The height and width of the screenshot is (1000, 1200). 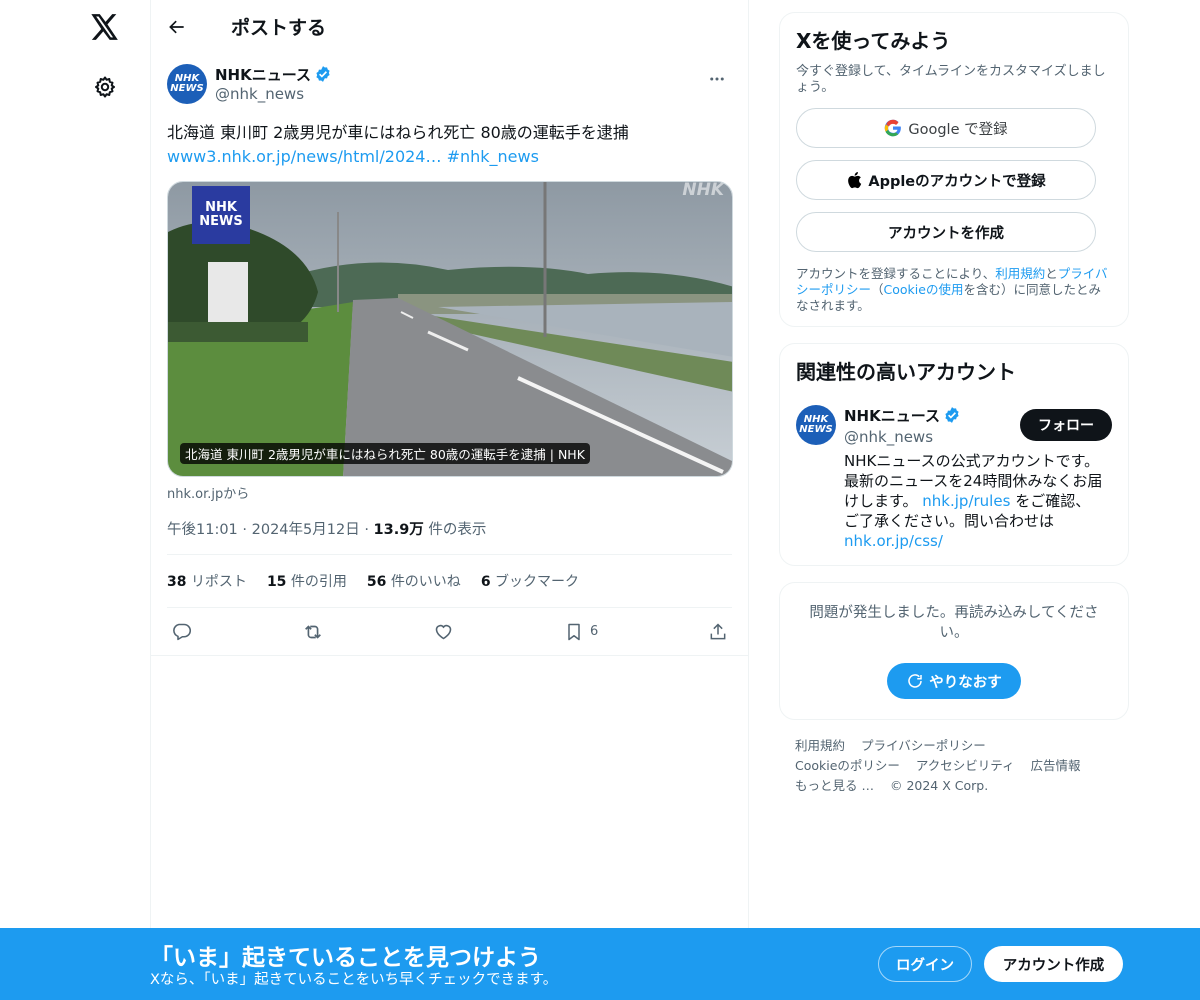 I want to click on bookmark-icon, so click(x=574, y=631).